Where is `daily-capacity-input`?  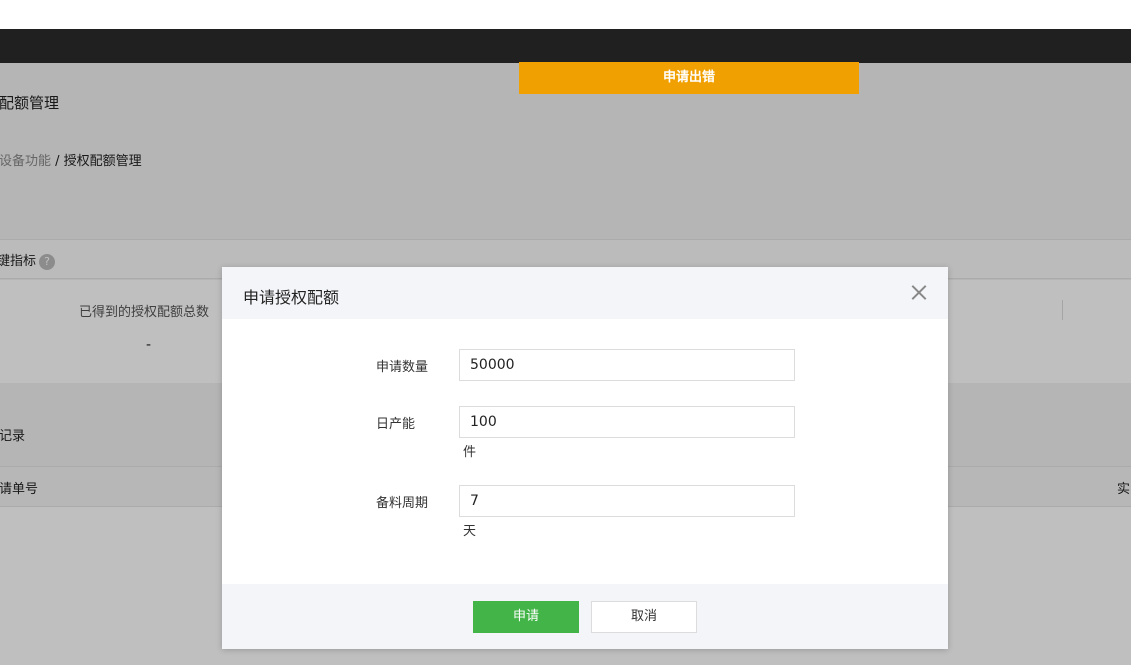
daily-capacity-input is located at coordinates (627, 422).